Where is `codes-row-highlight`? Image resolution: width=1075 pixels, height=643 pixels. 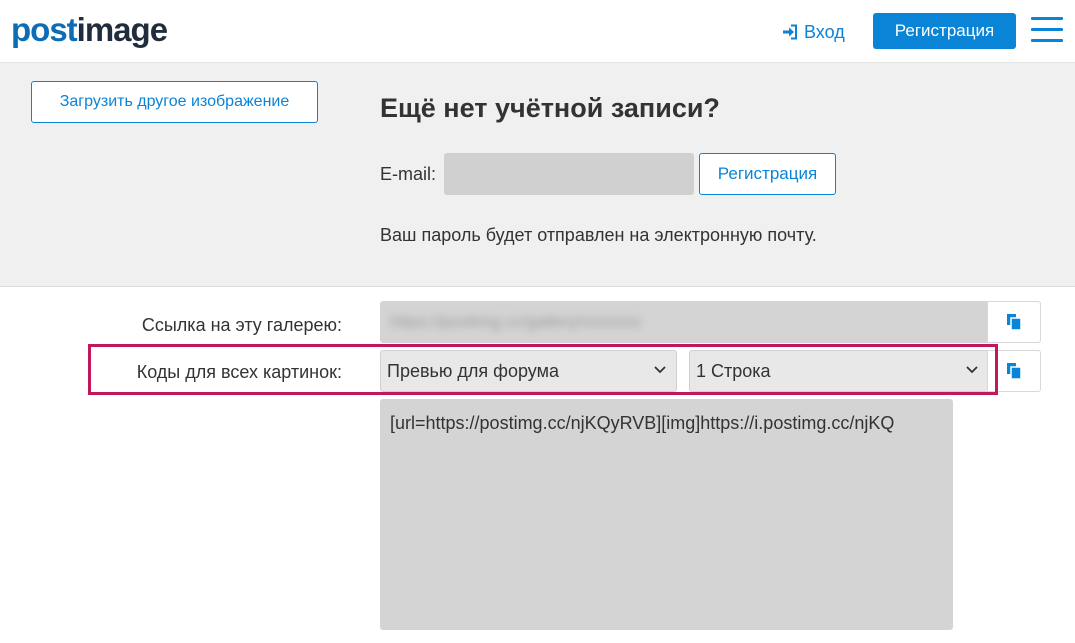 codes-row-highlight is located at coordinates (543, 369).